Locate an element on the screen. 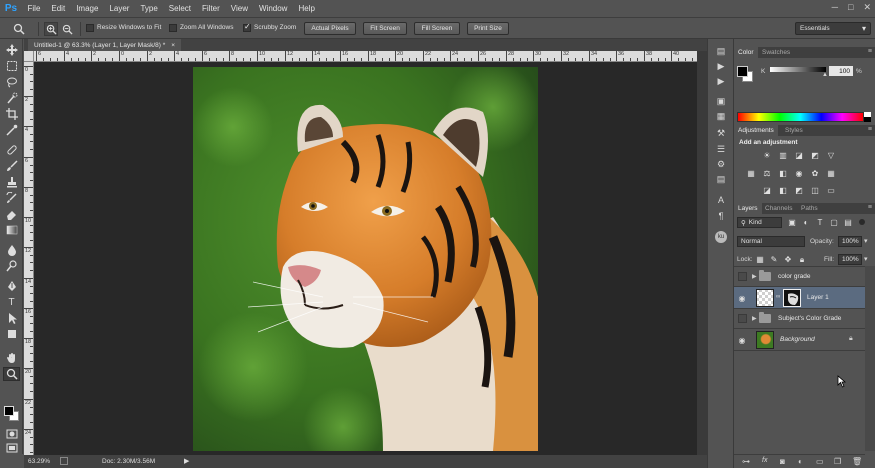 This screenshot has height=468, width=875. kuler-panel-icon: ku is located at coordinates (721, 237).